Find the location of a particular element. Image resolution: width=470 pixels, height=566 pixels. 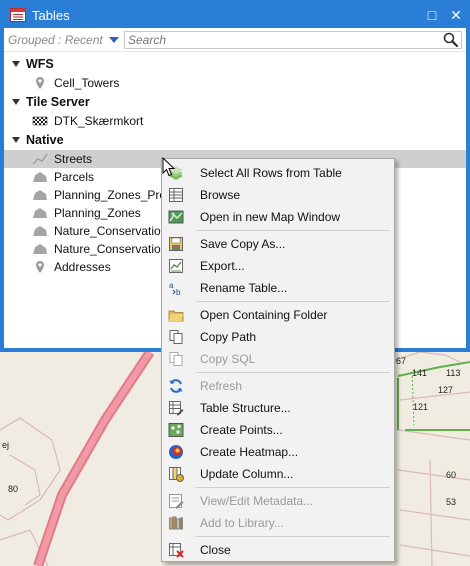

table-item-label: Nature_Conservation is located at coordinates (111, 231).